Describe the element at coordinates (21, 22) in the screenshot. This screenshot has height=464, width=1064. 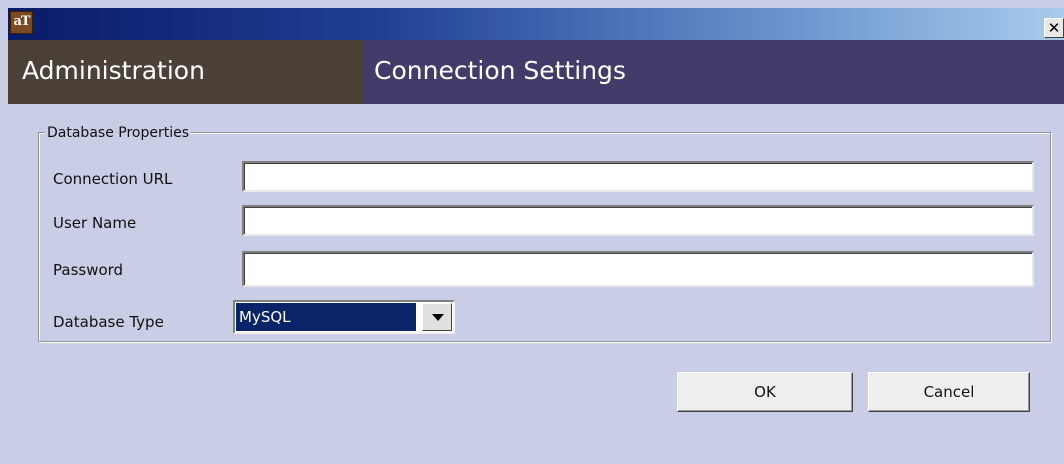
I see `app-logo-icon: aT` at that location.